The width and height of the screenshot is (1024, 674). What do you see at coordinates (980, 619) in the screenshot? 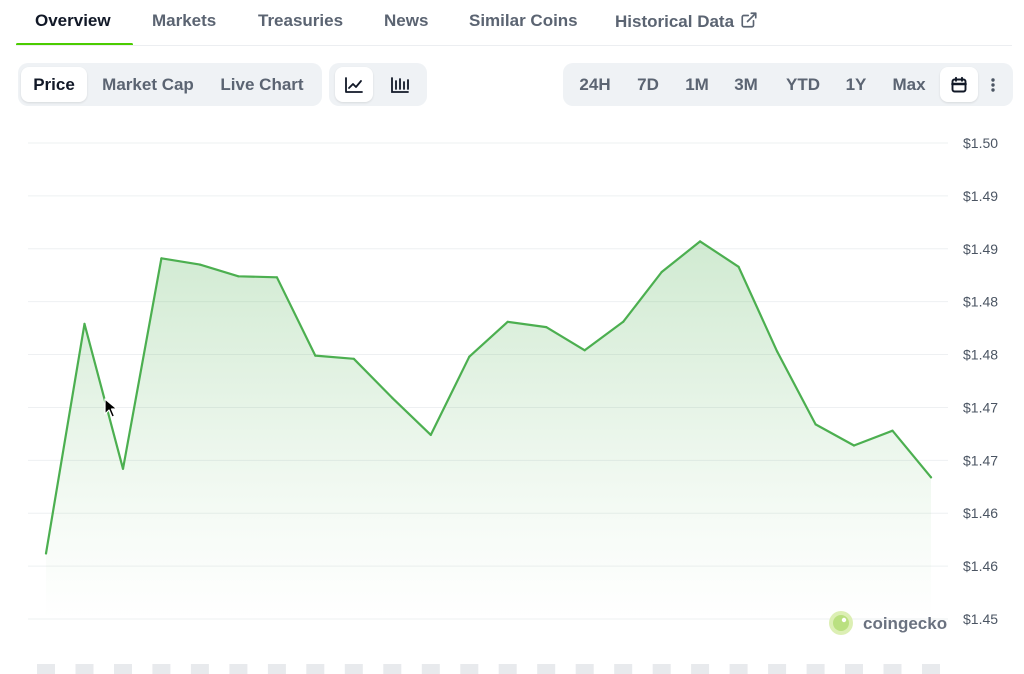
I see `y-tick-label: $1.45` at bounding box center [980, 619].